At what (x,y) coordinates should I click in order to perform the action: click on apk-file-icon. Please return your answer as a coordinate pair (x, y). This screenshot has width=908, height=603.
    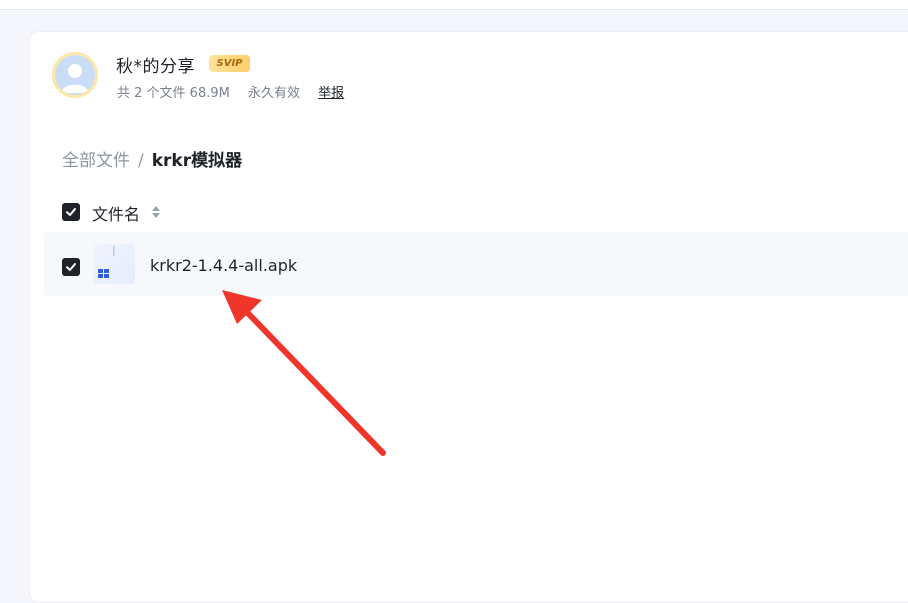
    Looking at the image, I should click on (114, 264).